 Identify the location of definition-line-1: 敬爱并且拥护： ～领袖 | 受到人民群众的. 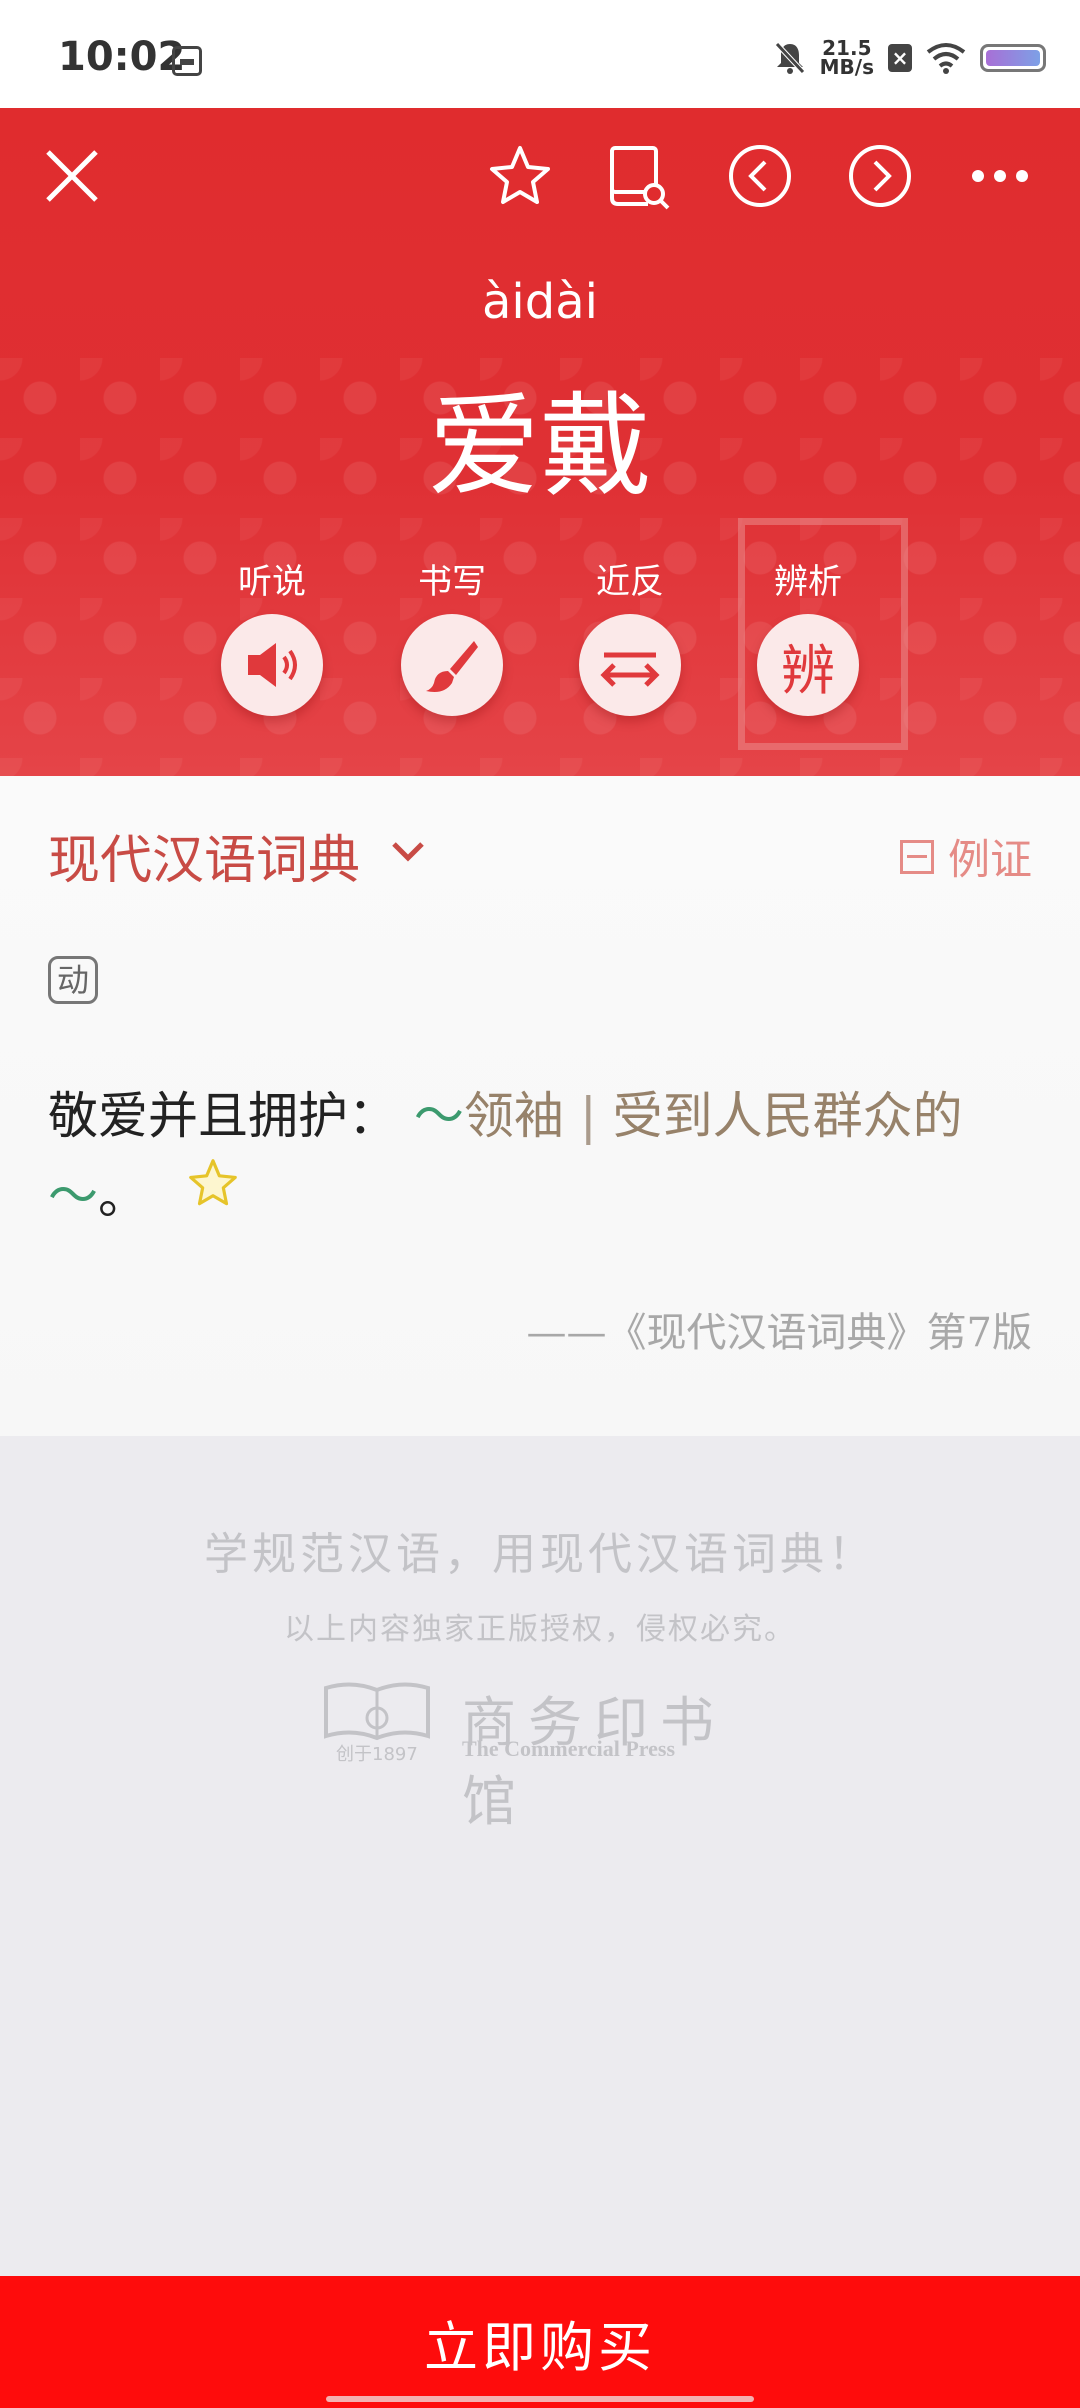
(505, 1112).